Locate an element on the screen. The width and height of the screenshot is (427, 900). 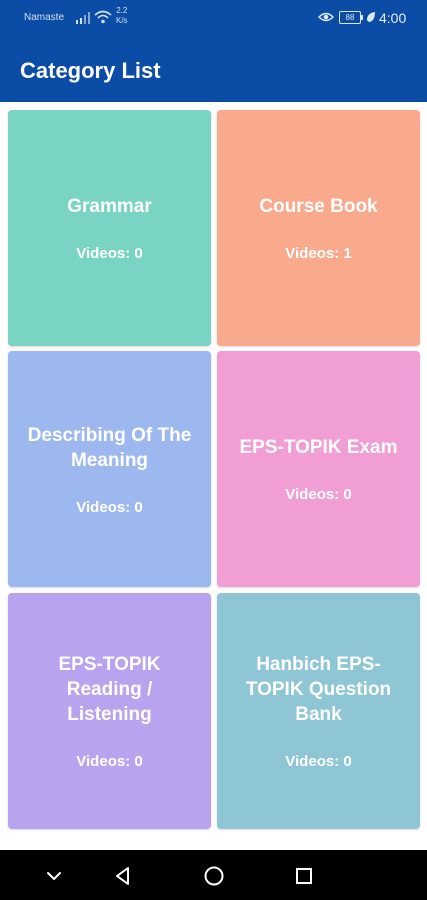
category-card: Grammar Videos: 0 is located at coordinates (109, 228).